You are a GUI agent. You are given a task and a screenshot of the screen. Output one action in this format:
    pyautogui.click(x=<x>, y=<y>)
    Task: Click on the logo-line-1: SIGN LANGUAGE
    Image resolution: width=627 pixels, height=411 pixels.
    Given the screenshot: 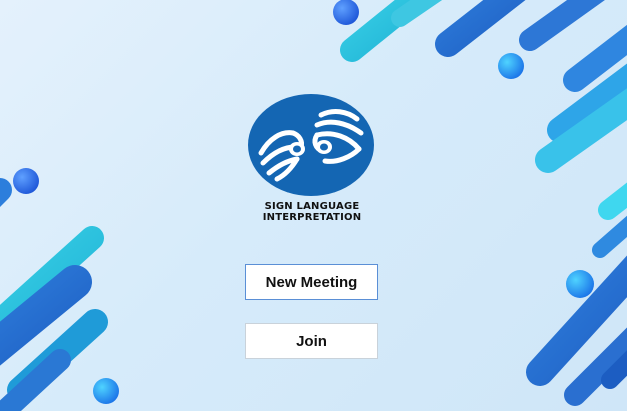 What is the action you would take?
    pyautogui.click(x=312, y=206)
    